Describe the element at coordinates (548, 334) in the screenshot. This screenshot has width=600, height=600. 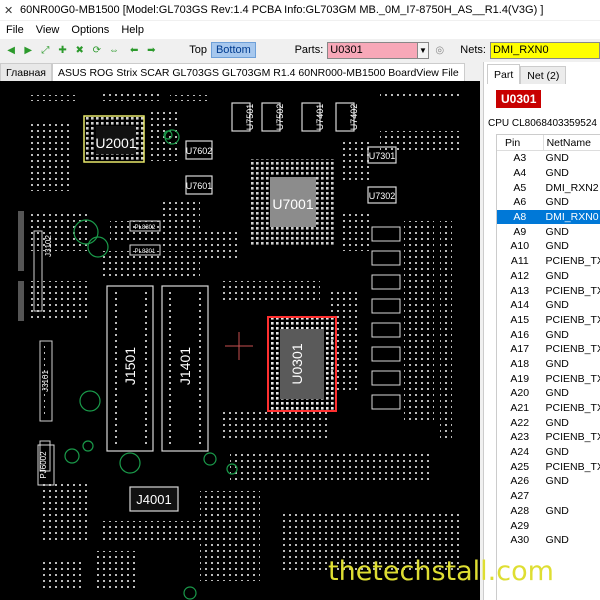
I see `table-row: A16 GND` at that location.